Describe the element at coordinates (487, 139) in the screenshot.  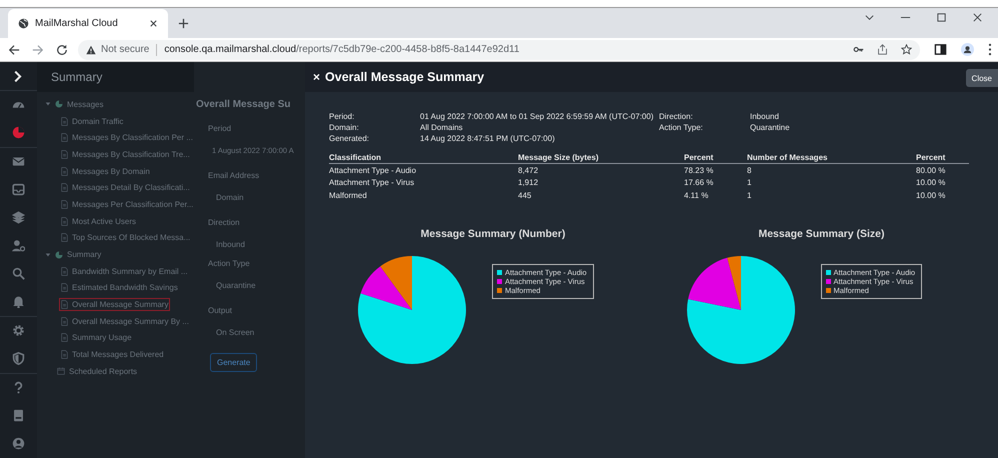
I see `meta-value: 14 Aug 2022 8:47:51 PM (UTC-07:00)` at that location.